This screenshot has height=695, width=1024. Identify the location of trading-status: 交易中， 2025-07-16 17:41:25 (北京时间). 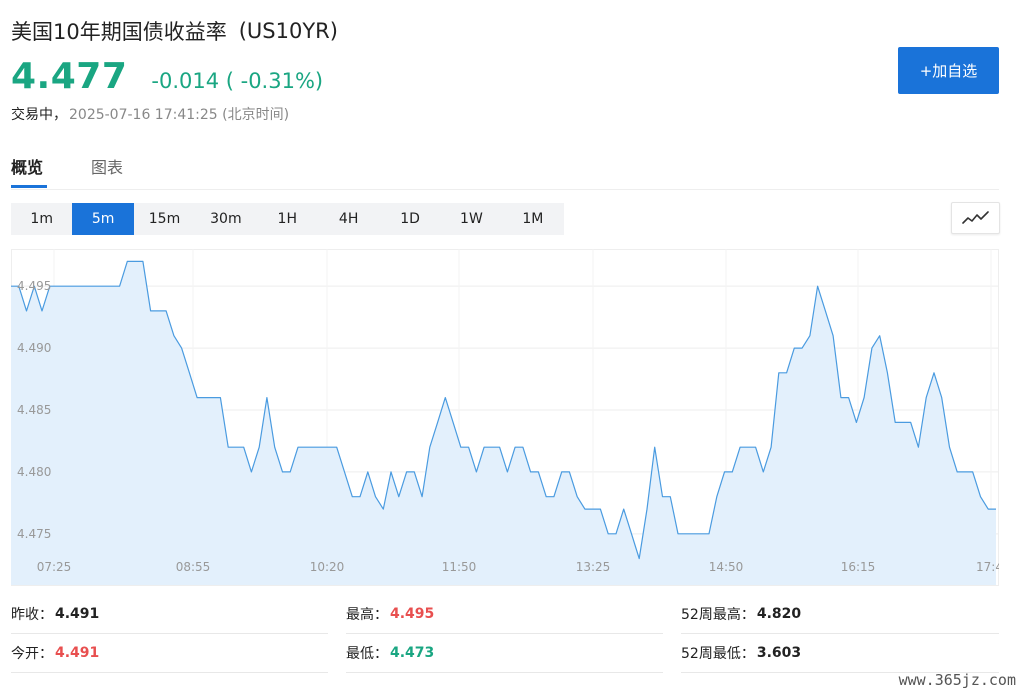
(150, 114).